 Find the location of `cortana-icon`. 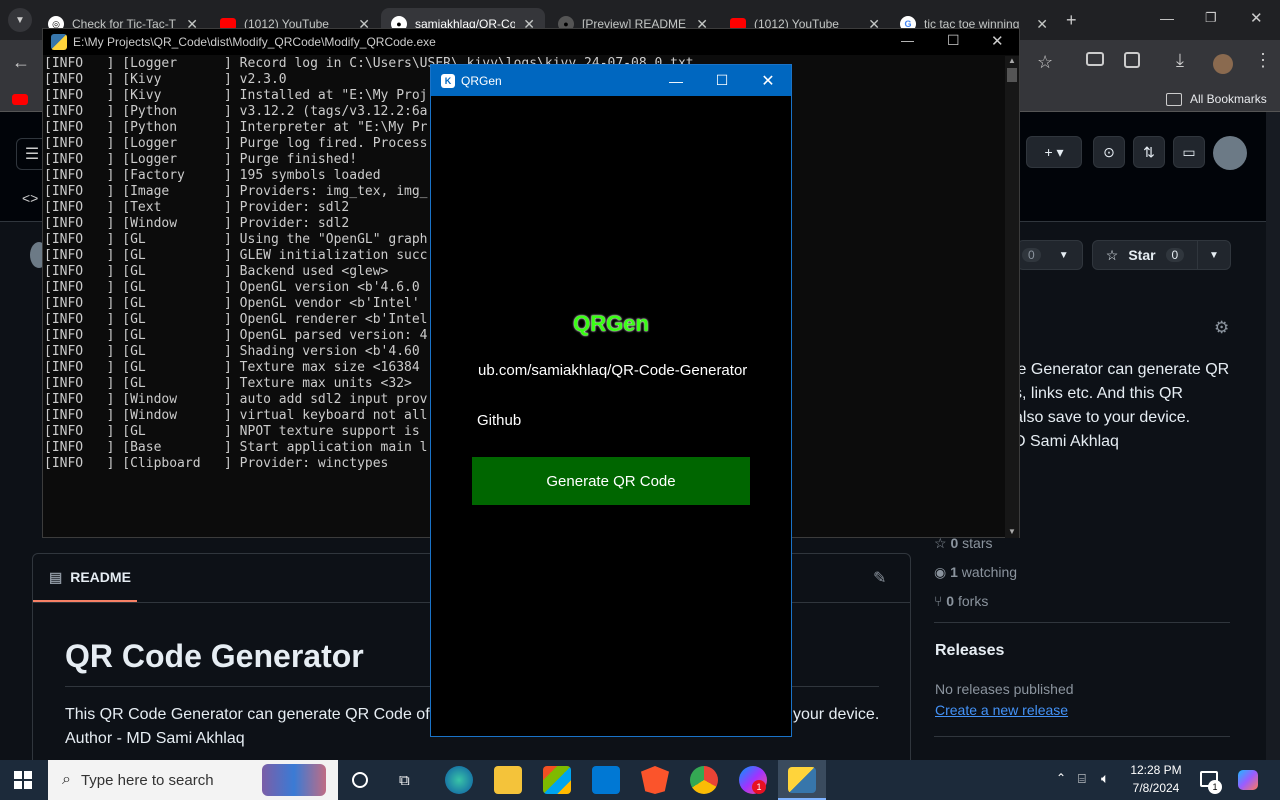

cortana-icon is located at coordinates (360, 780).